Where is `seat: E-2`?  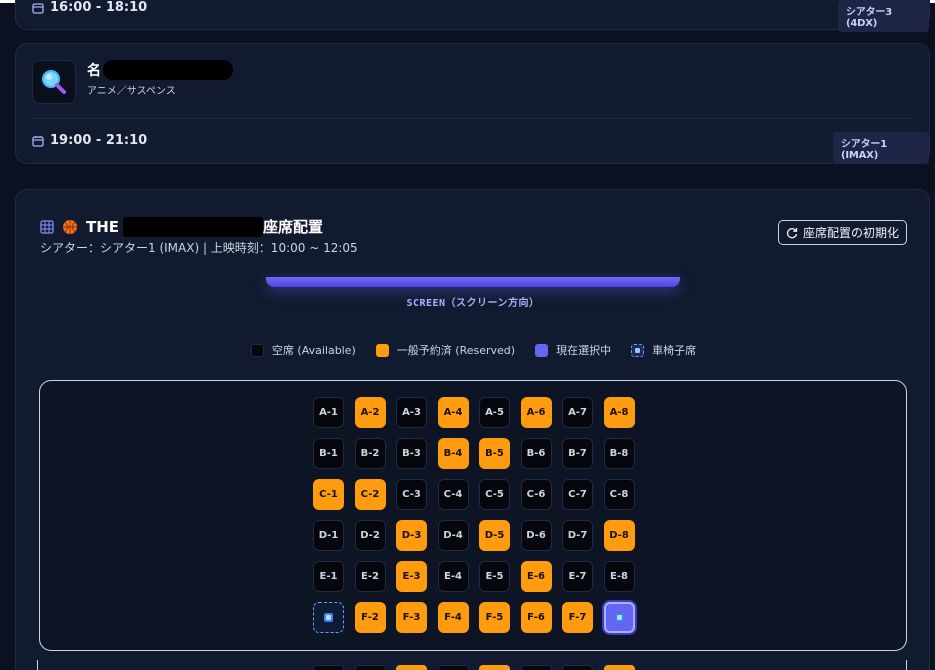
seat: E-2 is located at coordinates (370, 576).